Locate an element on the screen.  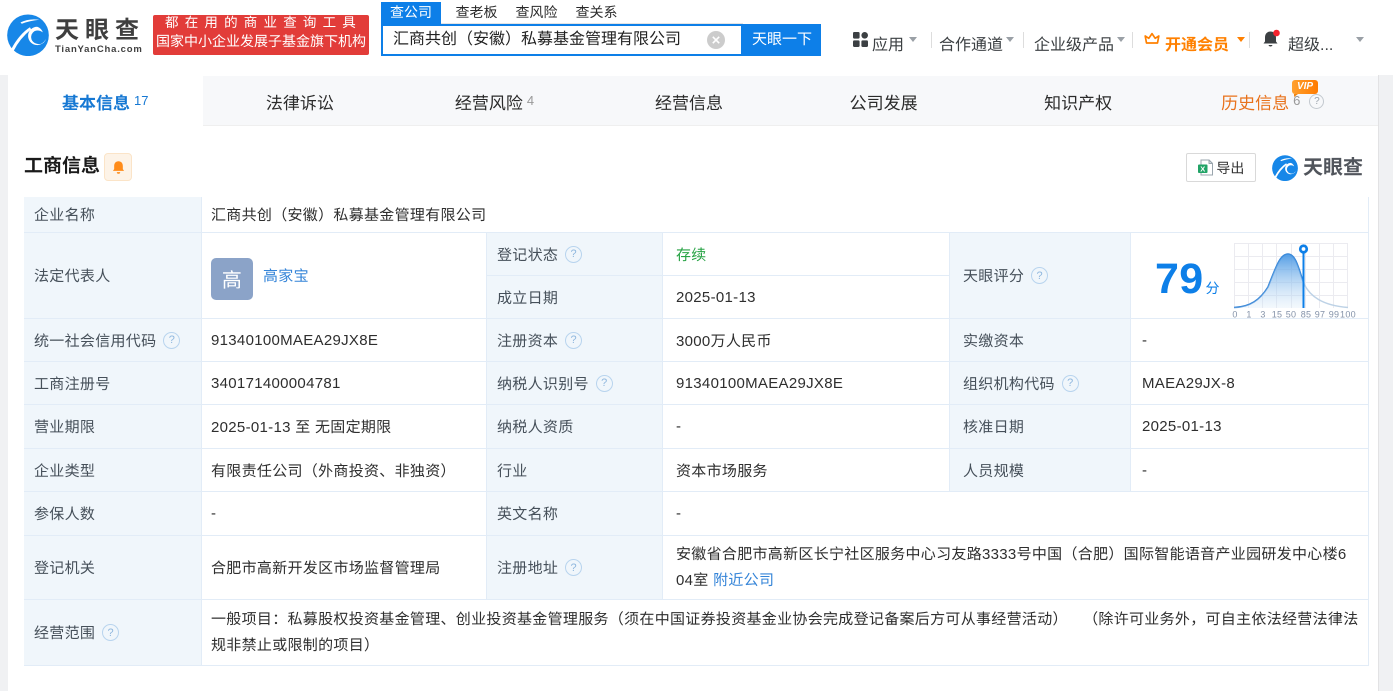
svg-text: X is located at coordinates (1202, 169).